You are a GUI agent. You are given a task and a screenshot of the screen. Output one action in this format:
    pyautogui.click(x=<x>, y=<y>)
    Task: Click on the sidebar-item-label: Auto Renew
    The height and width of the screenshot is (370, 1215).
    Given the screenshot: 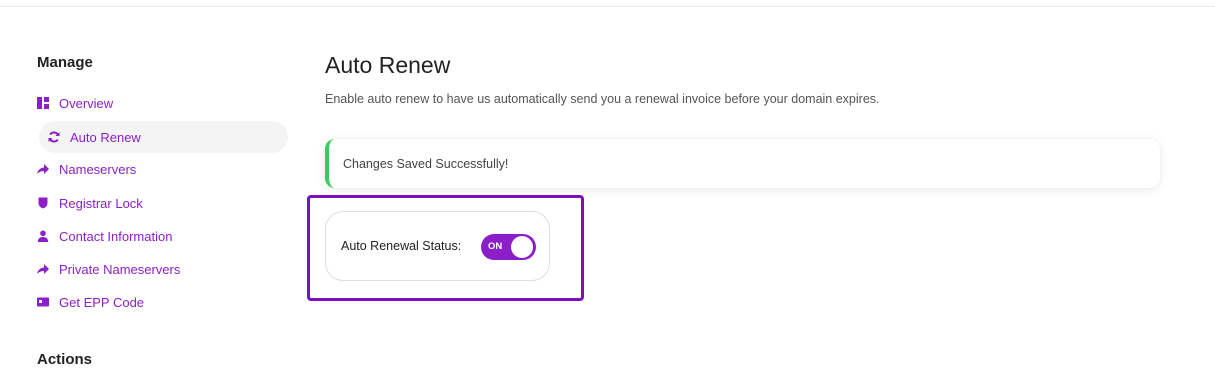 What is the action you would take?
    pyautogui.click(x=105, y=137)
    